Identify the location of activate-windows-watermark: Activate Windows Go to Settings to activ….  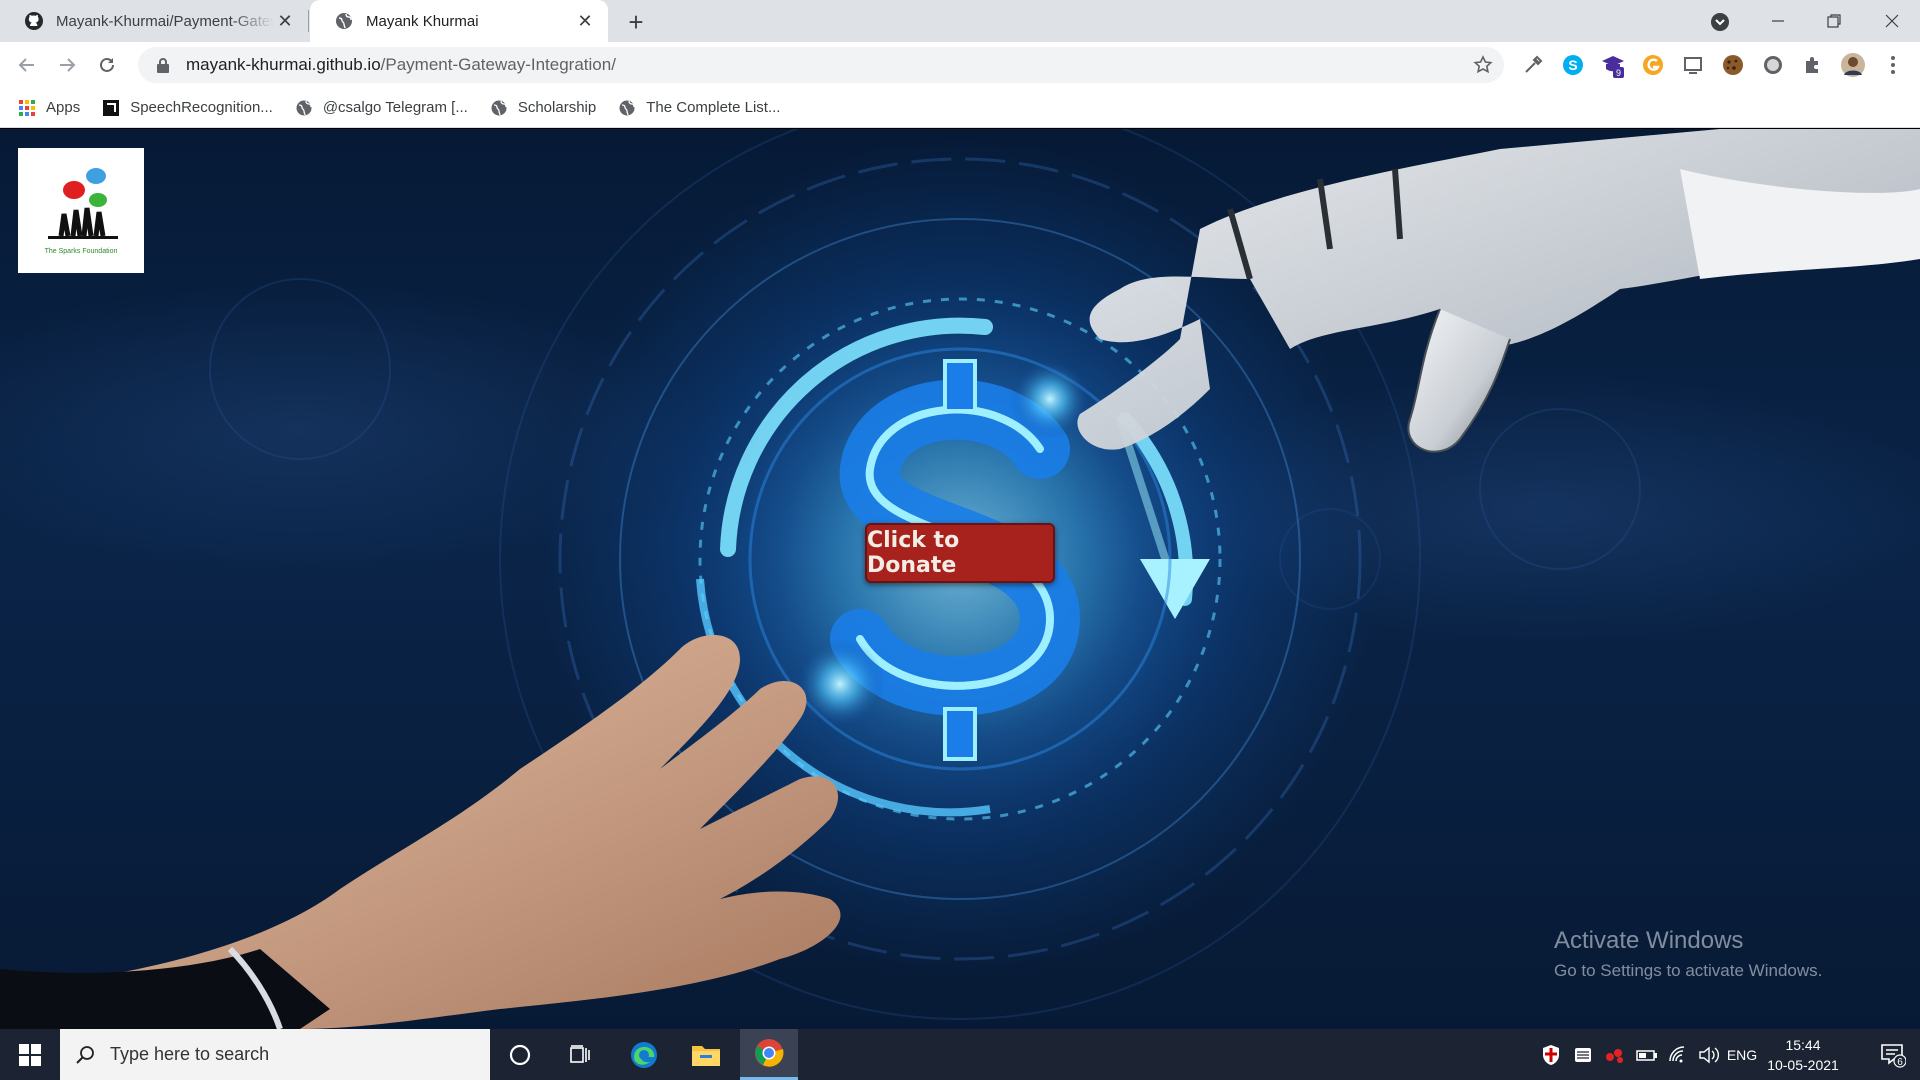
(1688, 954).